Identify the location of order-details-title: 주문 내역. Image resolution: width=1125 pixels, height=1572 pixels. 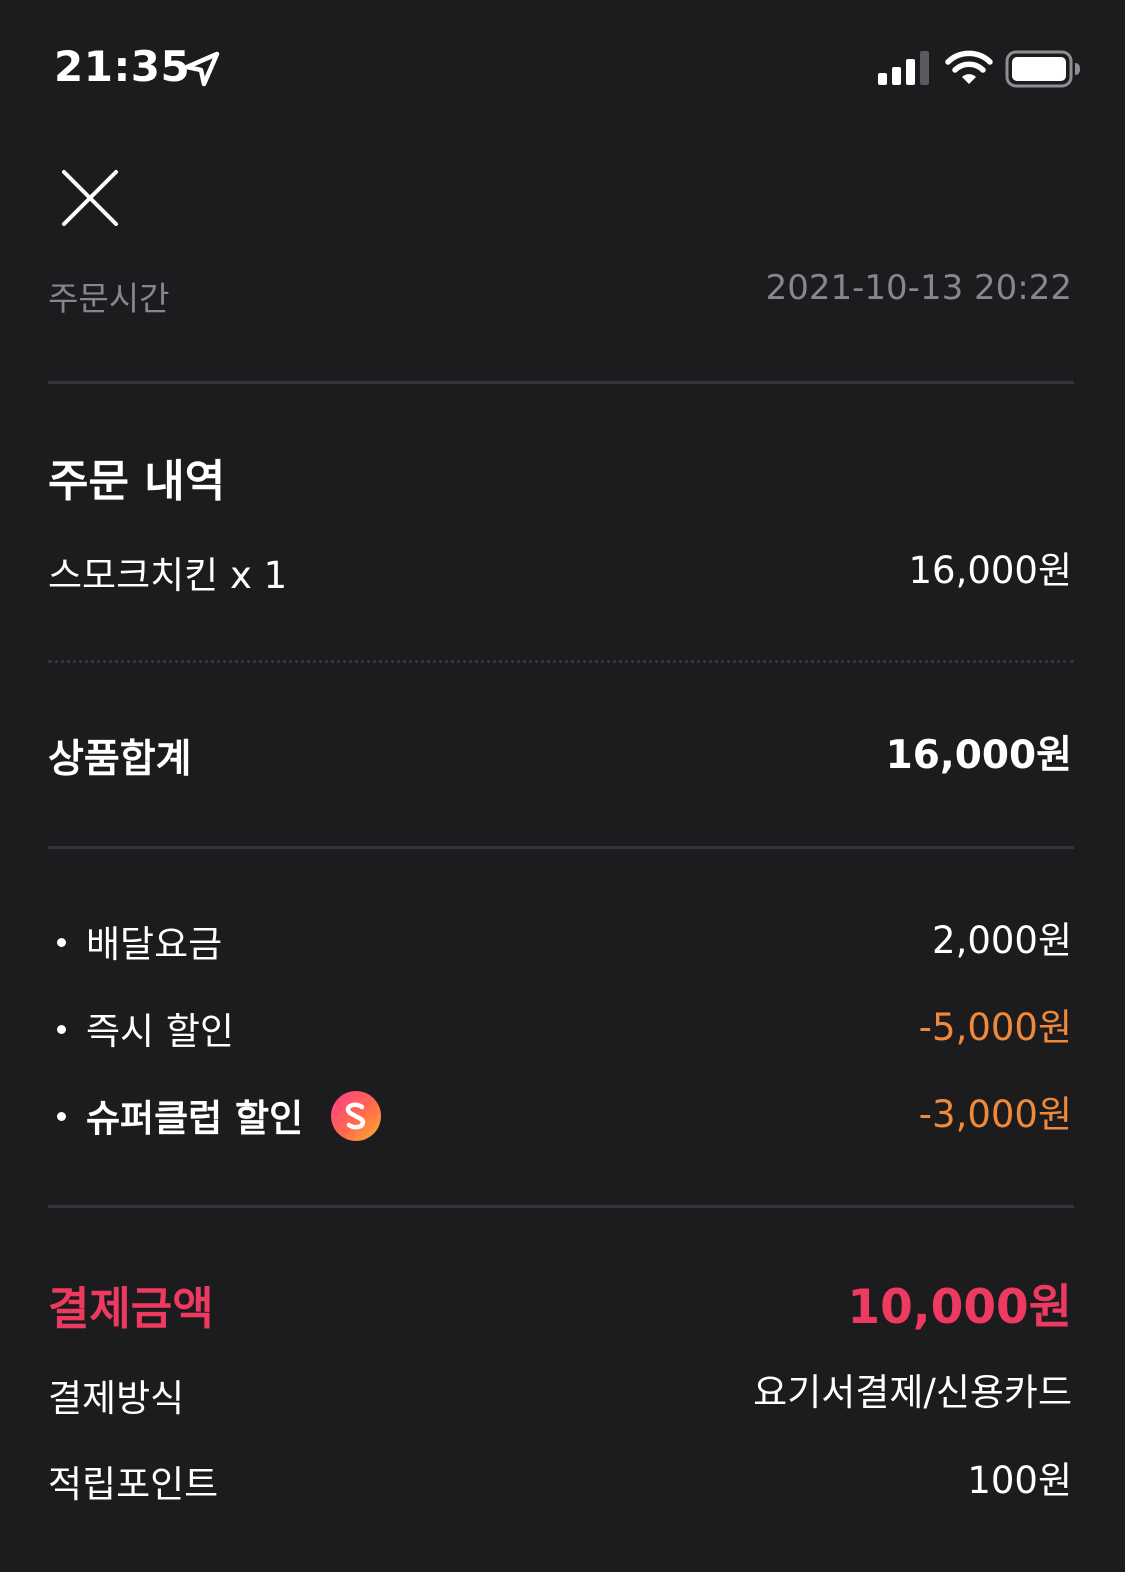
(137, 481).